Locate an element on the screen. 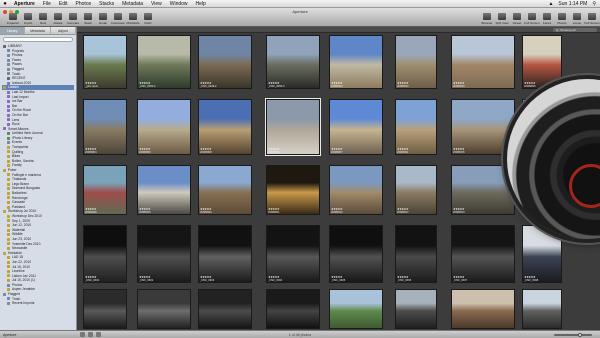 The height and width of the screenshot is (338, 600). photo-thumbnail: ★★★★★ 20080821 is located at coordinates (293, 190).